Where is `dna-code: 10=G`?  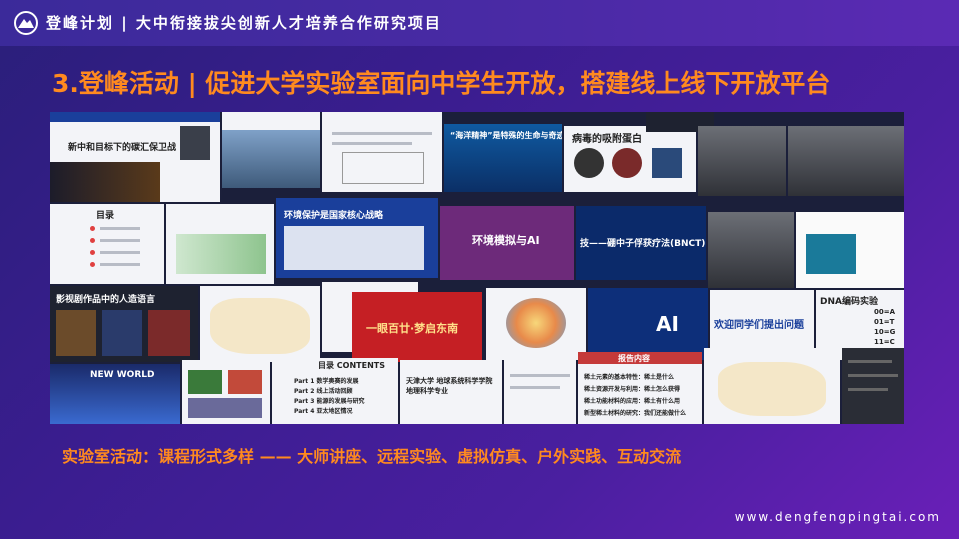 dna-code: 10=G is located at coordinates (885, 332).